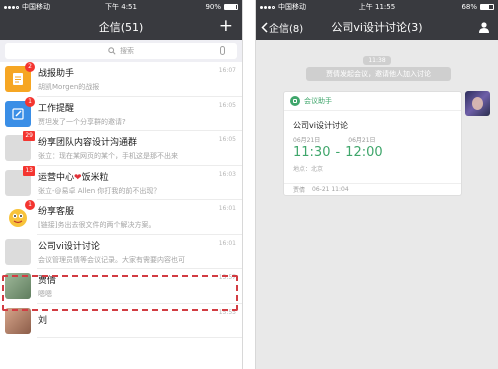 This screenshot has width=498, height=369. Describe the element at coordinates (78, 177) in the screenshot. I see `heart-icon: ❤` at that location.